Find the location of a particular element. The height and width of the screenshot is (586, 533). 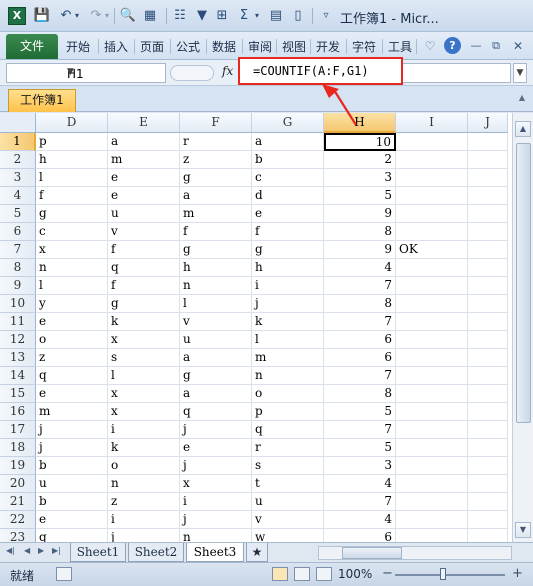

page-break-icon is located at coordinates (324, 574).